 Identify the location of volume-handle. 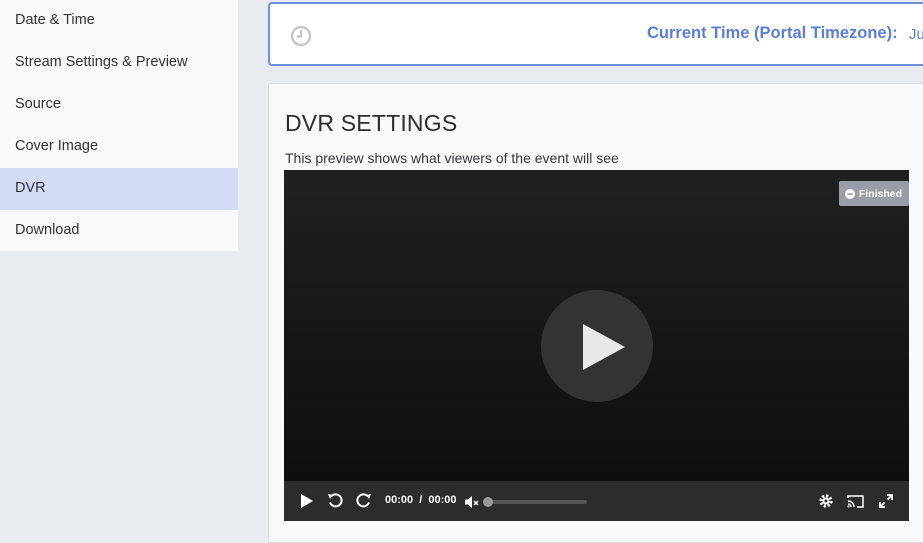
(488, 502).